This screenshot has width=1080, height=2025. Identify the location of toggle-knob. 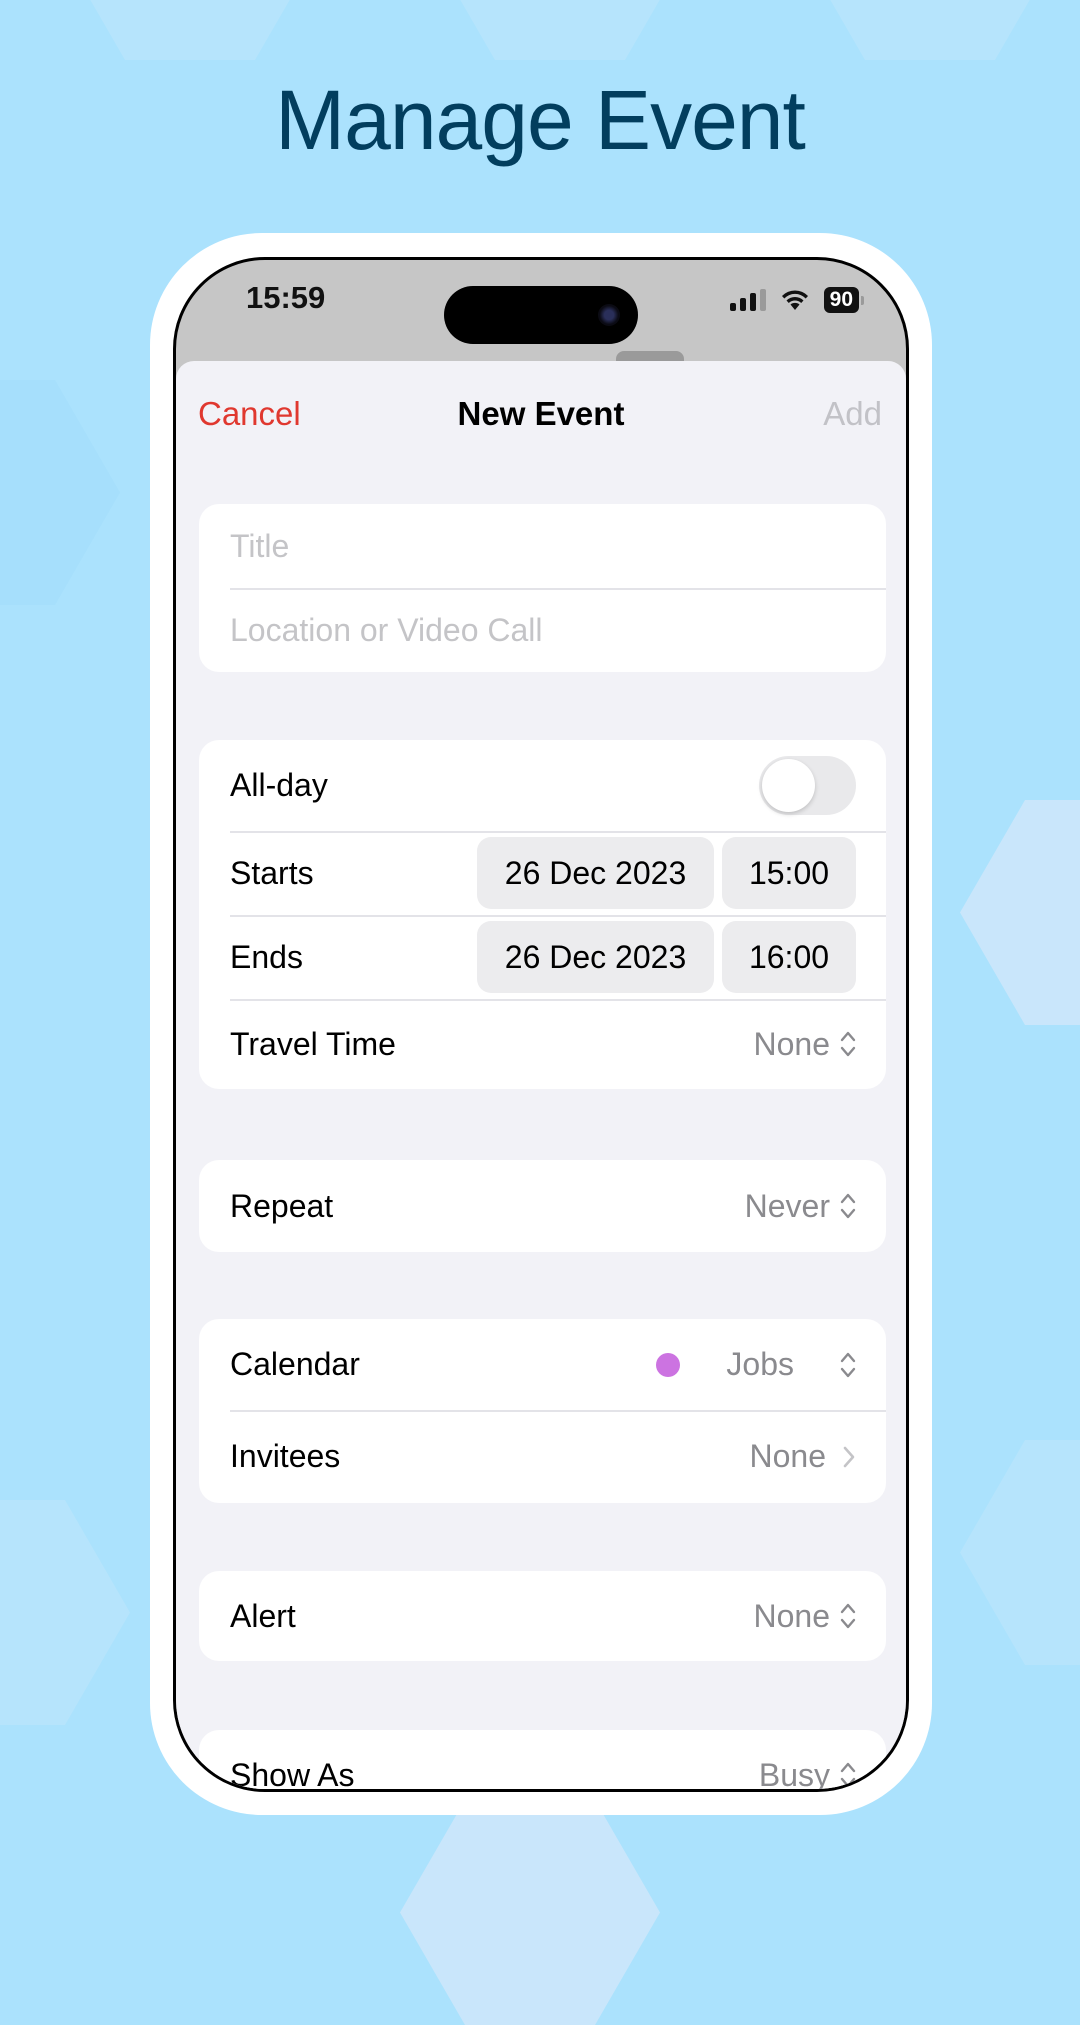
(788, 785).